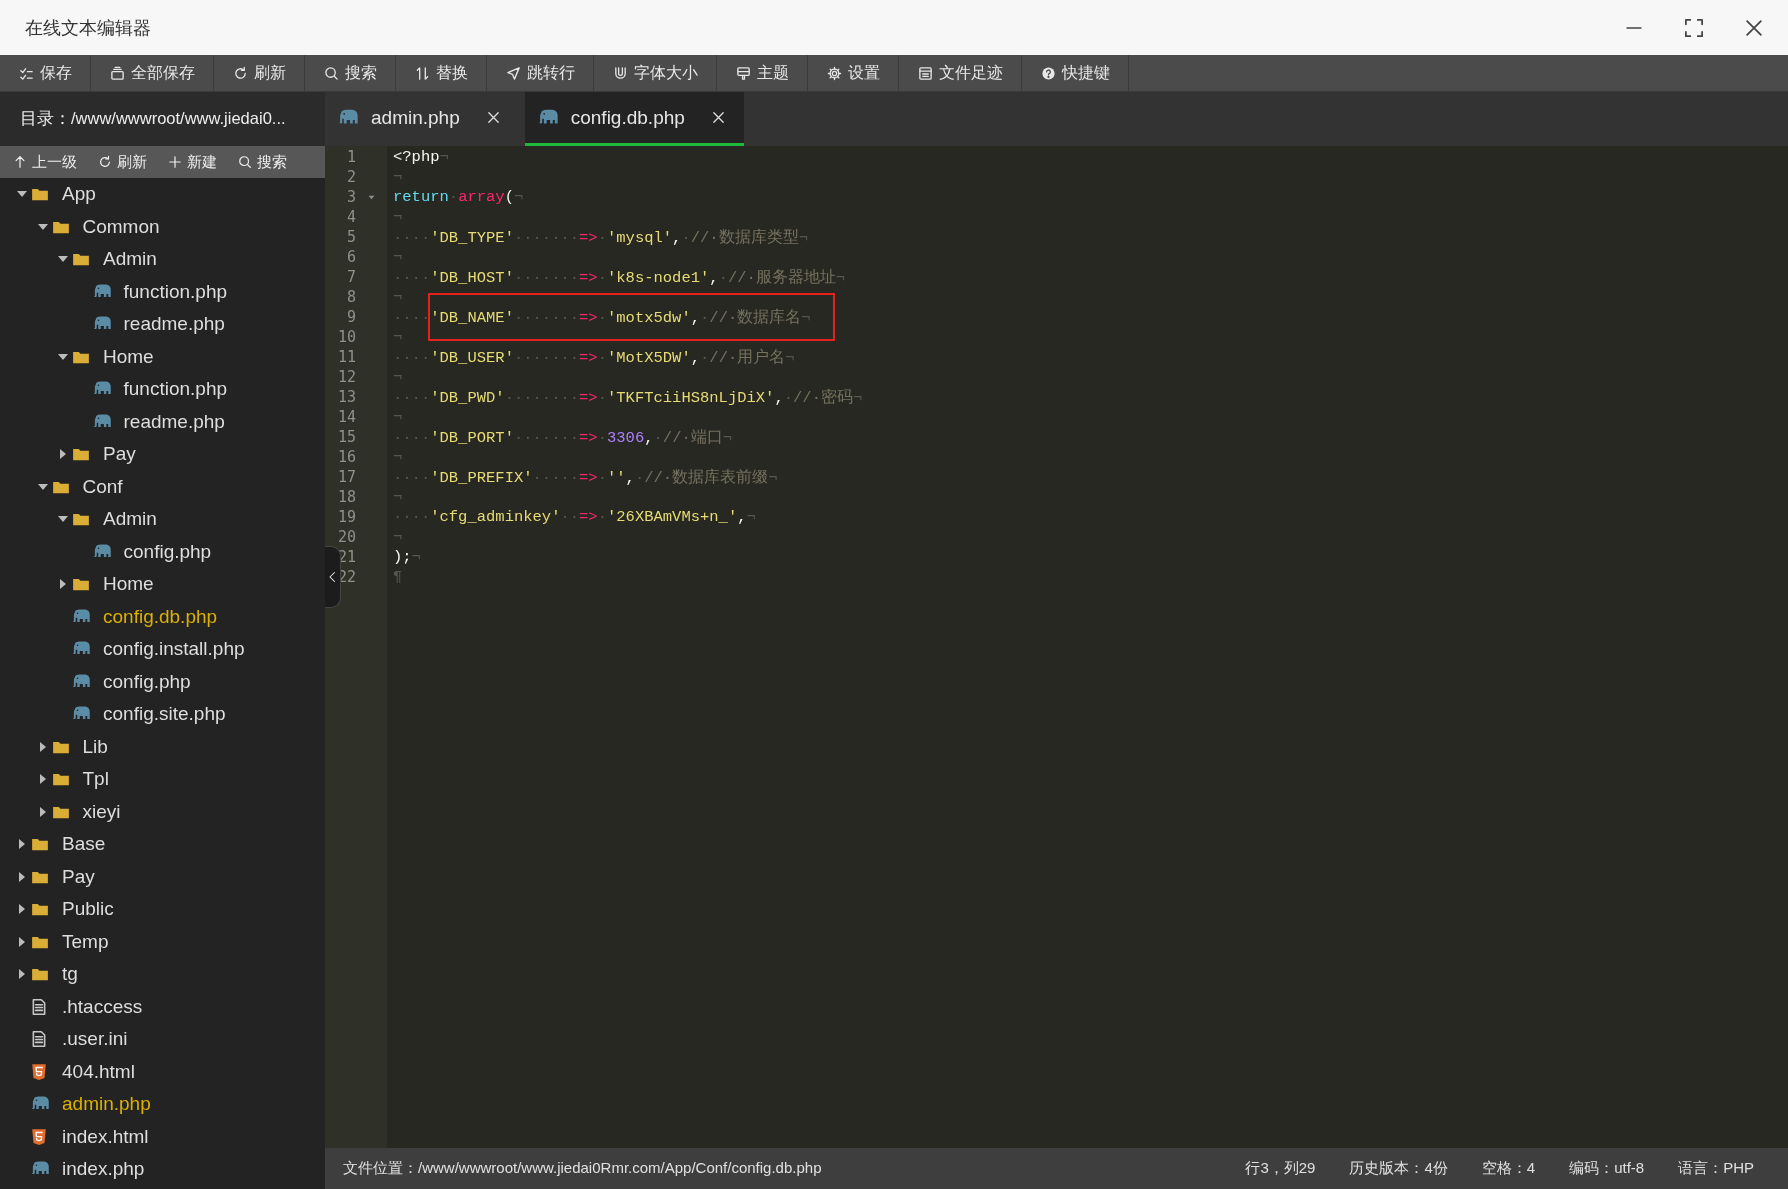 The image size is (1788, 1189). Describe the element at coordinates (259, 73) in the screenshot. I see `toolbar-button: 刷新` at that location.